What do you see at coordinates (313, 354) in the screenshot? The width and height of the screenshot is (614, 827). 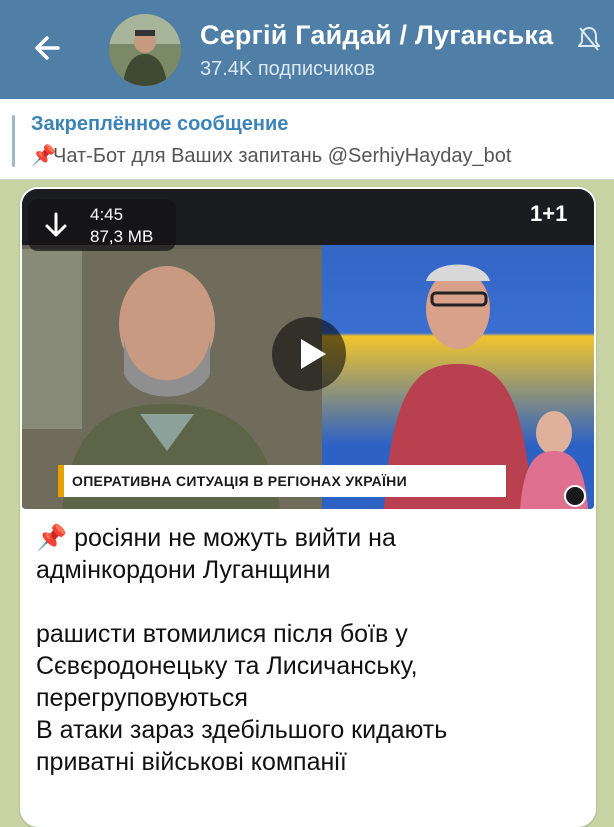 I see `play-icon` at bounding box center [313, 354].